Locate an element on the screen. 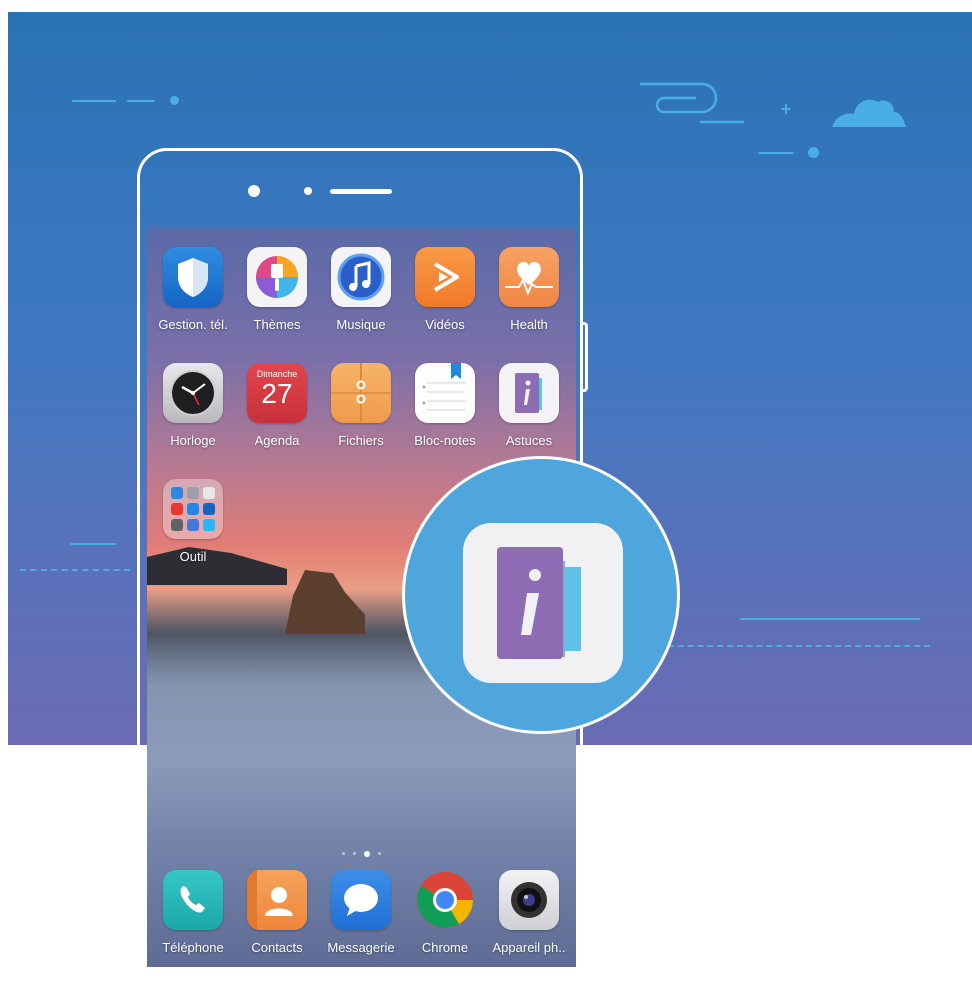  app-label: Messagerie is located at coordinates (361, 947).